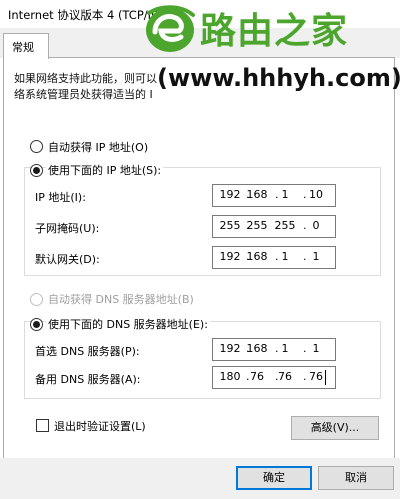 This screenshot has height=499, width=400. I want to click on alternate-dns-octet-3: 76, so click(285, 376).